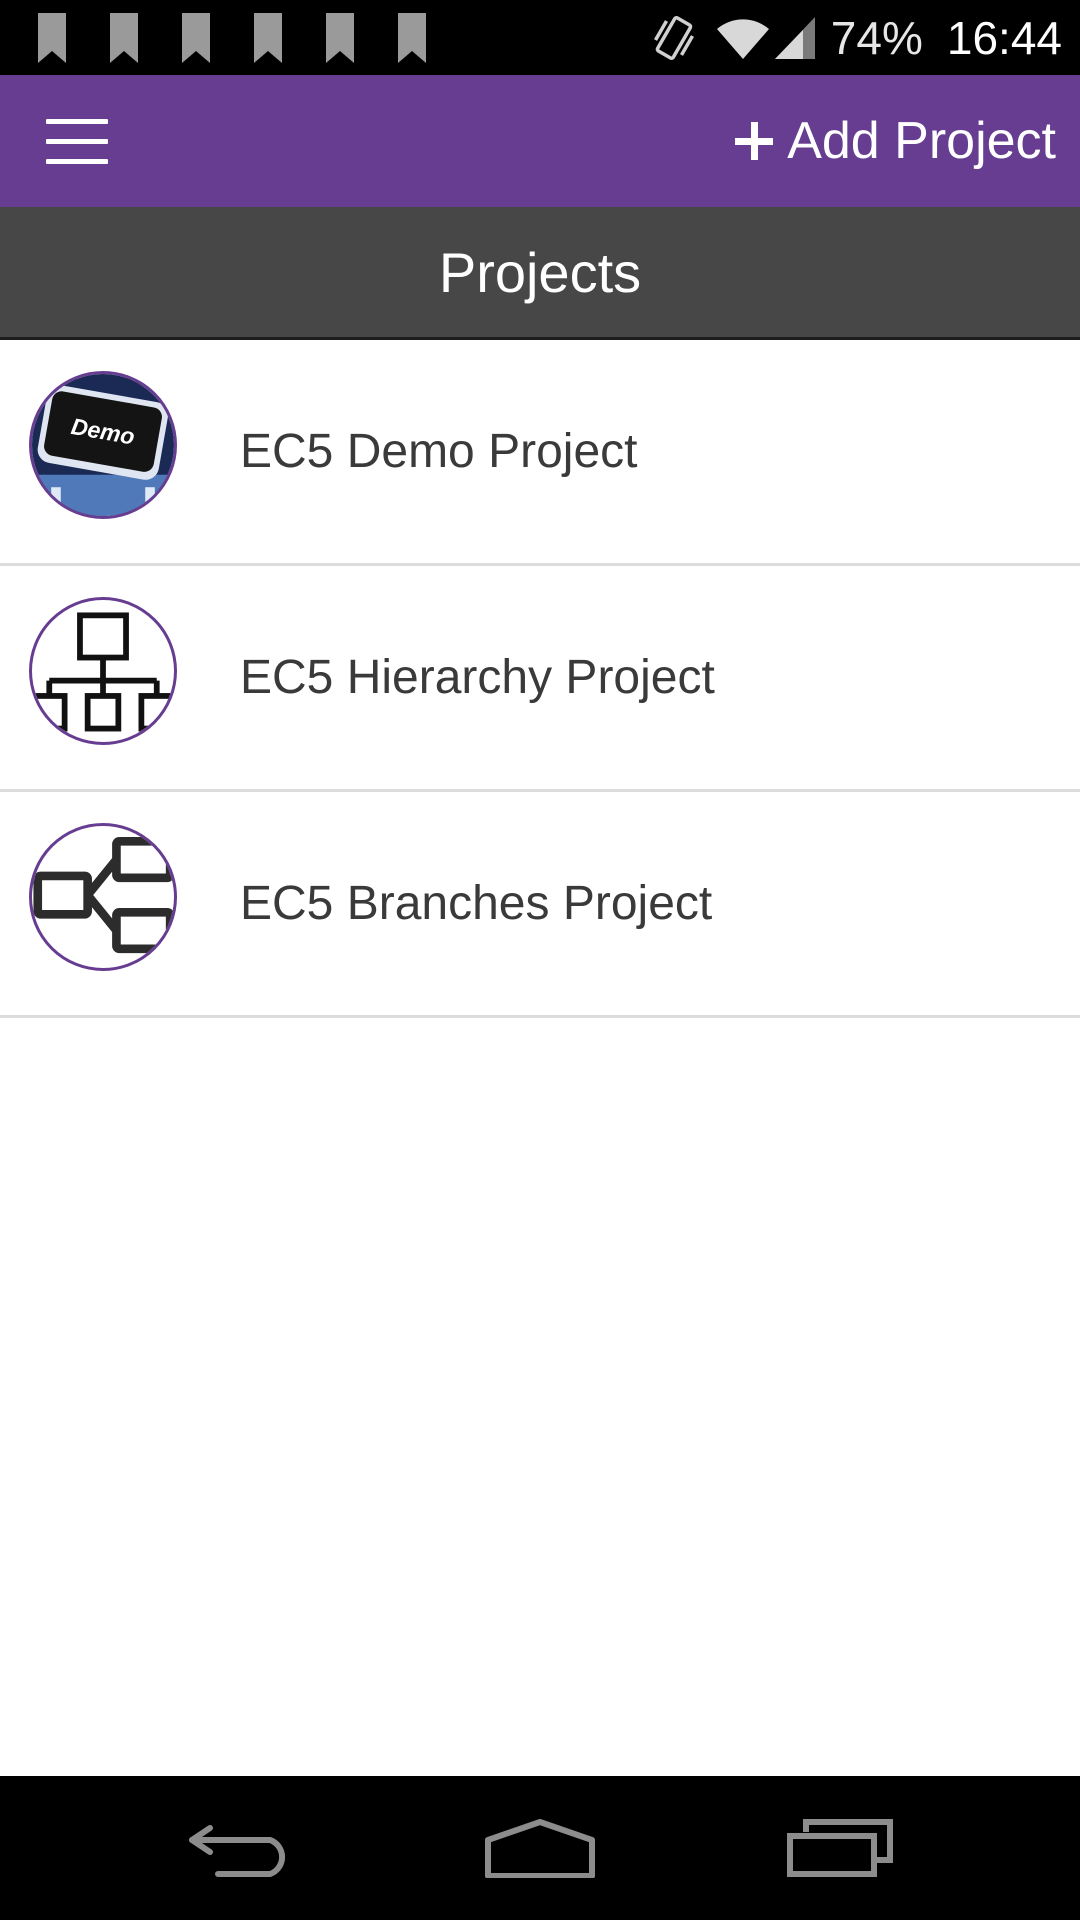 The image size is (1080, 1920). I want to click on status-icons: 74% 16:44, so click(856, 37).